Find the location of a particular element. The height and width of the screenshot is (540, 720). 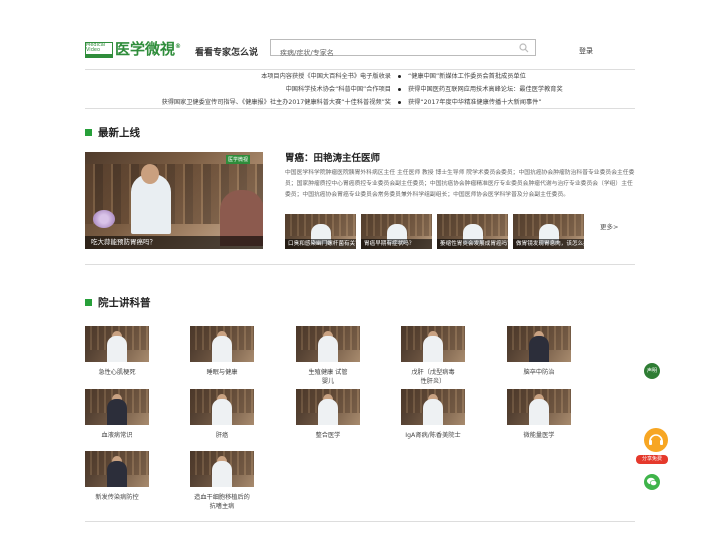

logo-mark: Medical Video is located at coordinates (99, 50).